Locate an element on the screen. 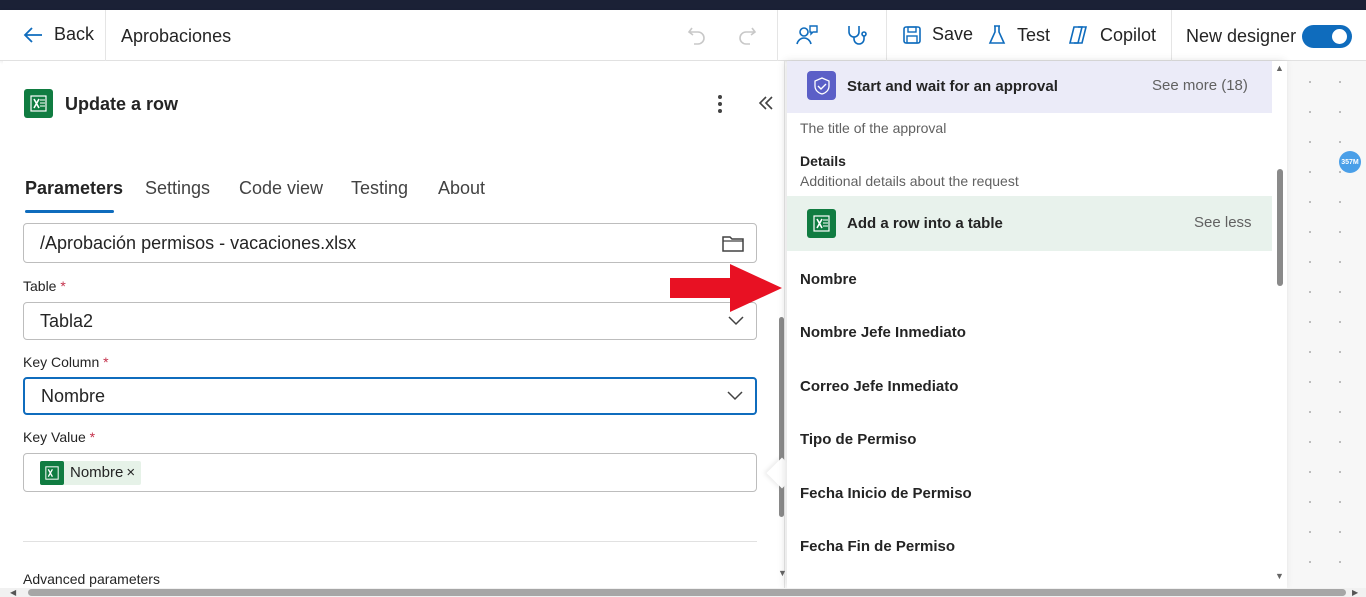 Image resolution: width=1366 pixels, height=597 pixels. key-value-label: Key Value * is located at coordinates (59, 437).